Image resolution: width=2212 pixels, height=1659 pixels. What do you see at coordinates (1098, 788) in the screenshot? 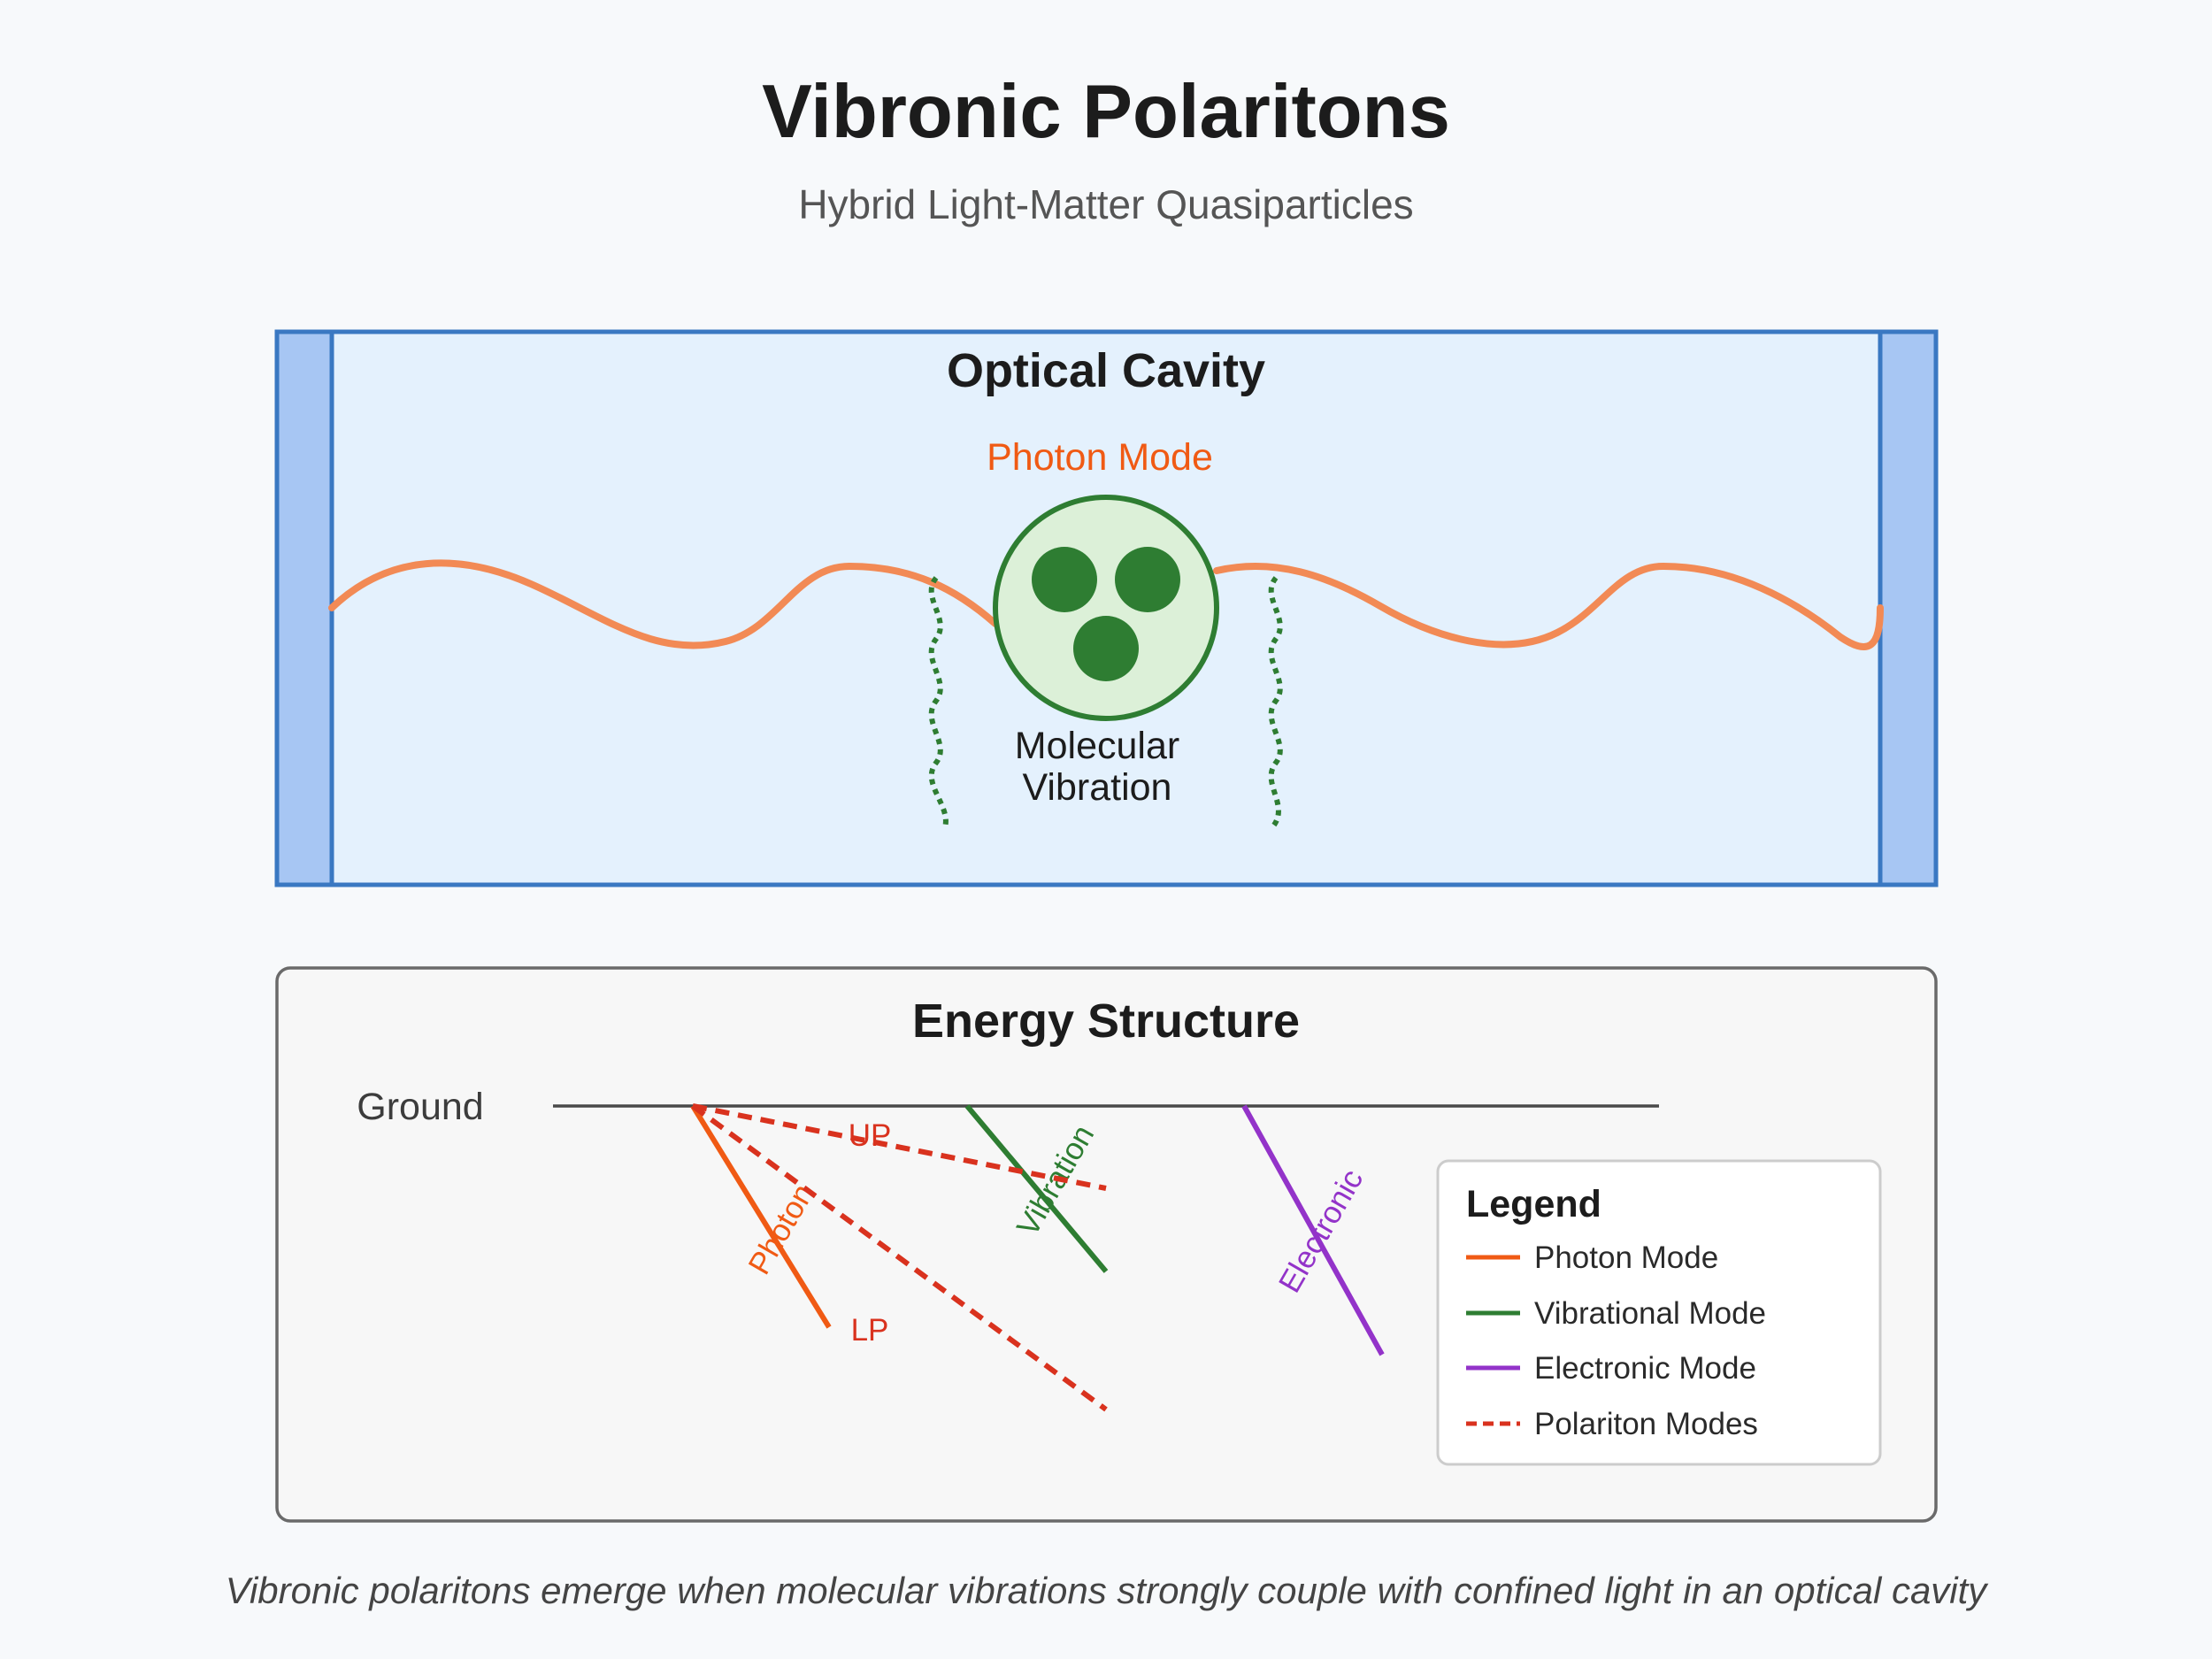
I see `molecule-label-line2: Vibration` at bounding box center [1098, 788].